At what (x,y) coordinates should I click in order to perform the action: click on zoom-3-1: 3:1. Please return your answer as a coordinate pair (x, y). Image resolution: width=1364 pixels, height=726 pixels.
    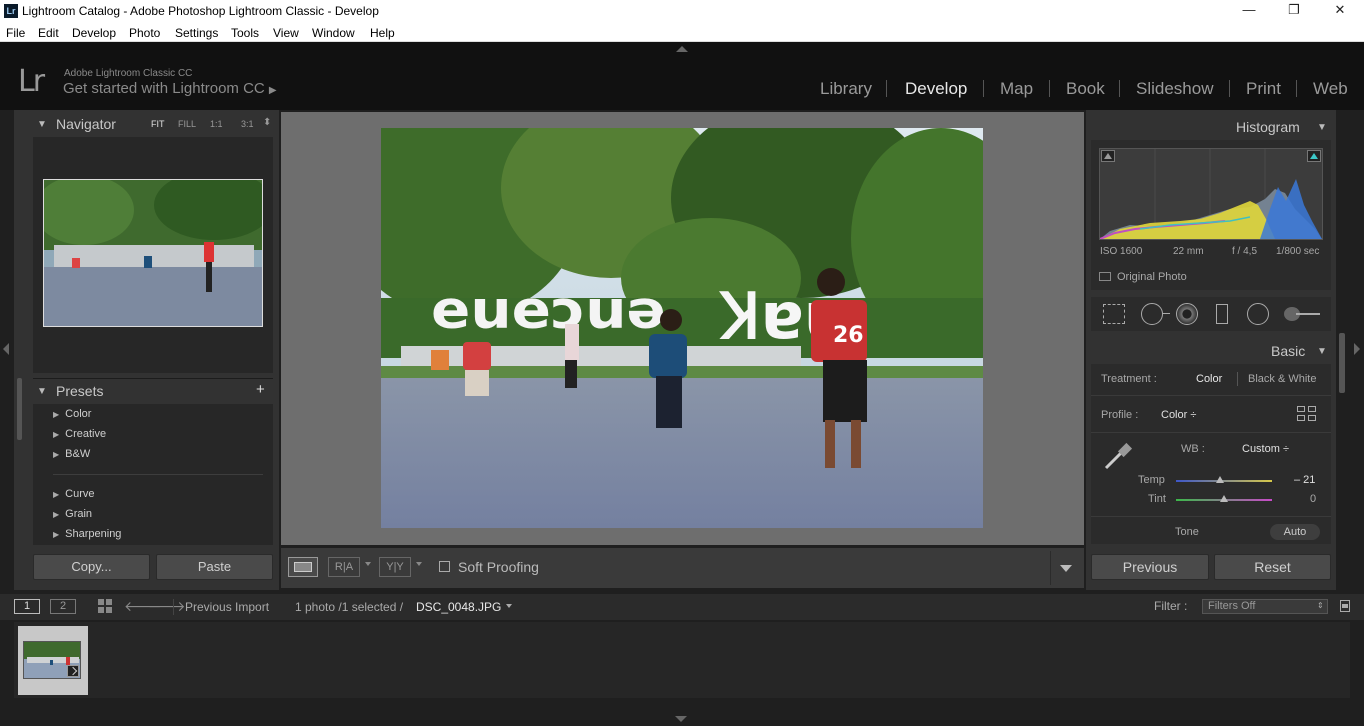
    Looking at the image, I should click on (247, 124).